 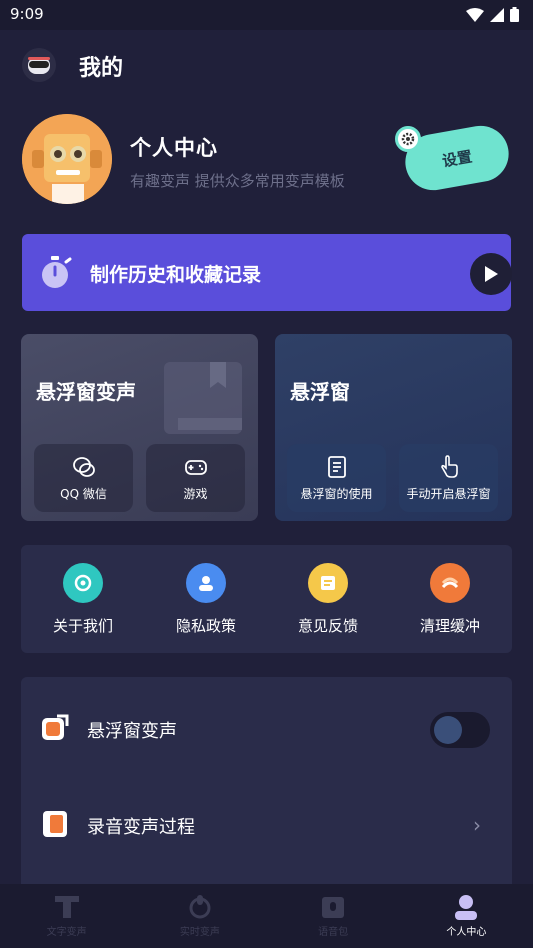 What do you see at coordinates (450, 583) in the screenshot?
I see `clear-cache-icon` at bounding box center [450, 583].